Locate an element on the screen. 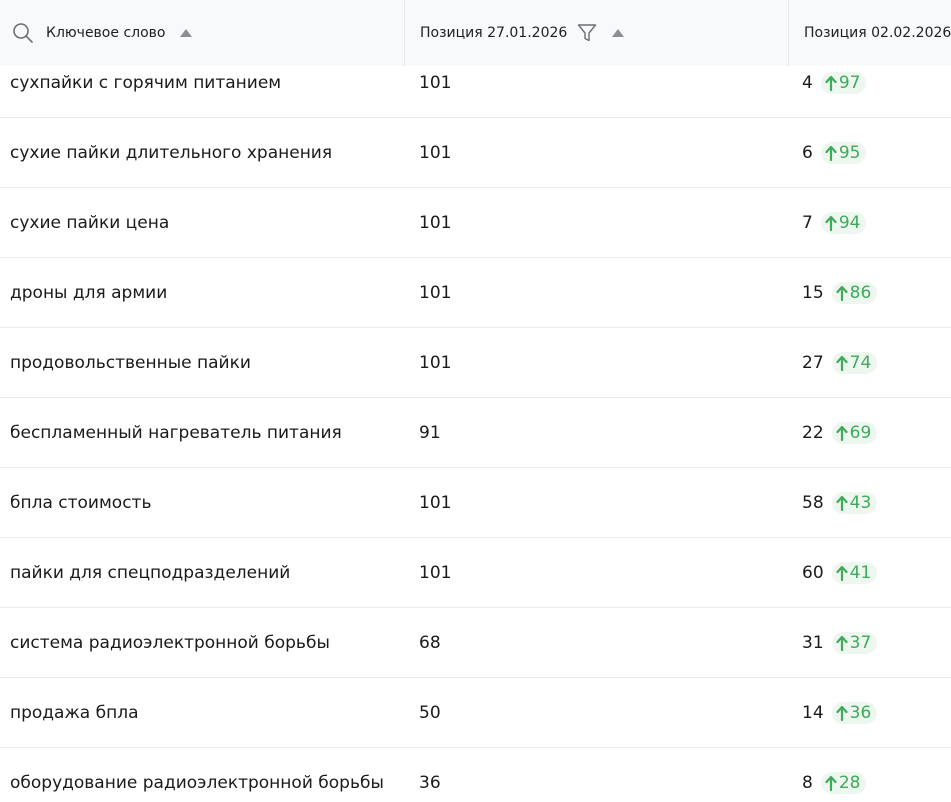 The height and width of the screenshot is (802, 951). position-change-badge: 86 is located at coordinates (854, 292).